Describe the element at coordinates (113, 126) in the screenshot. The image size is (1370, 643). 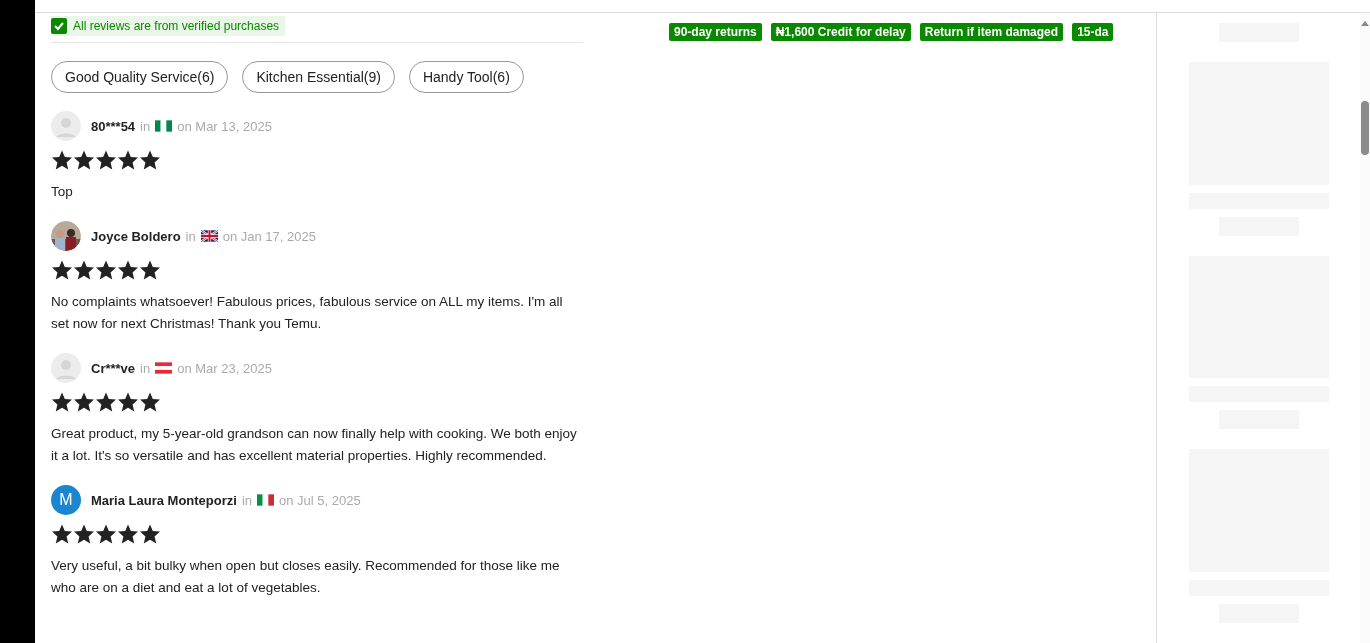
I see `reviewer-name: 80***54` at that location.